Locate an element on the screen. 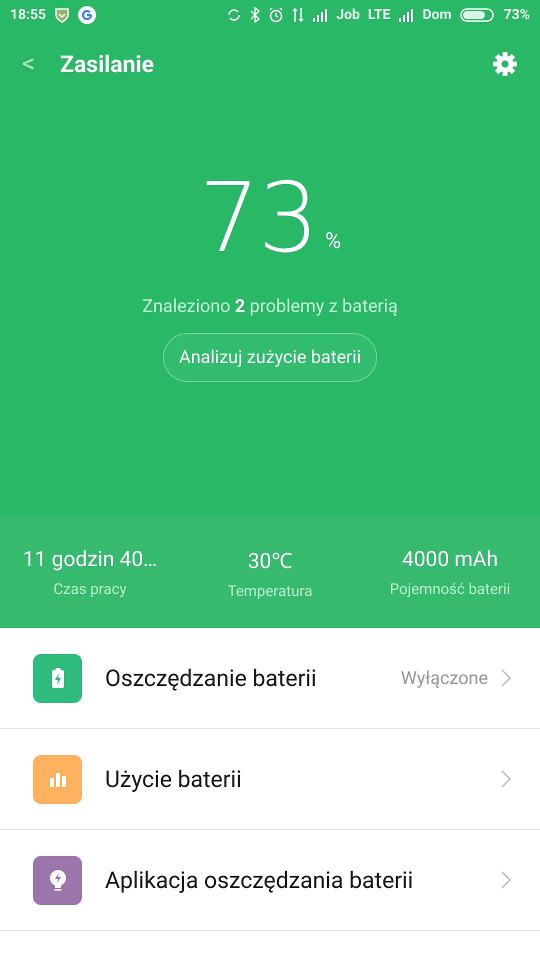 The height and width of the screenshot is (960, 540). stat-value: 4000 mAh is located at coordinates (450, 560).